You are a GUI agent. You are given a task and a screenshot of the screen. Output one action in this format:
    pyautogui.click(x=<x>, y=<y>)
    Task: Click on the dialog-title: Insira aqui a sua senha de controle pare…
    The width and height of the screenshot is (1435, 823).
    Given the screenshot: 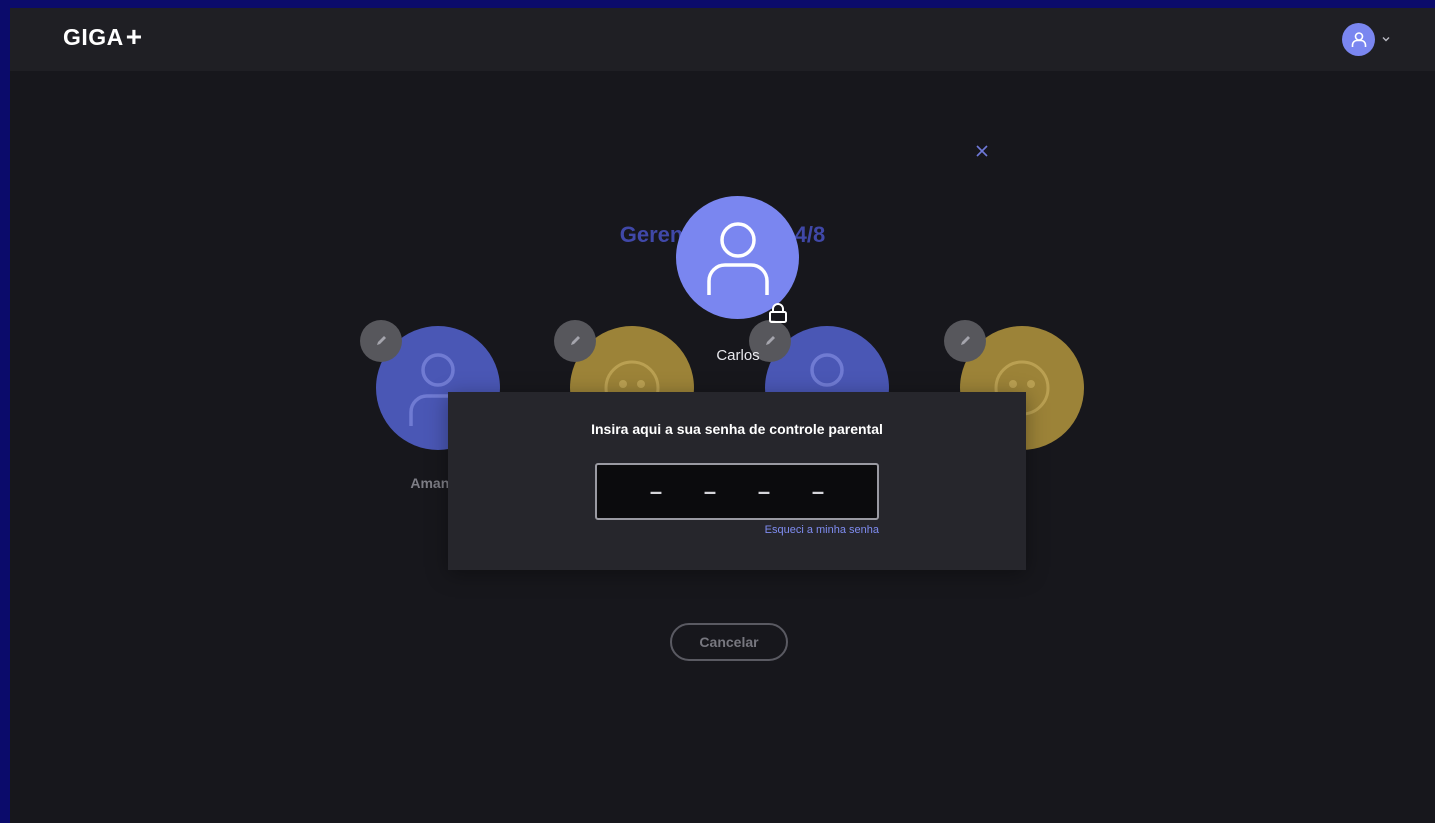 What is the action you would take?
    pyautogui.click(x=737, y=429)
    